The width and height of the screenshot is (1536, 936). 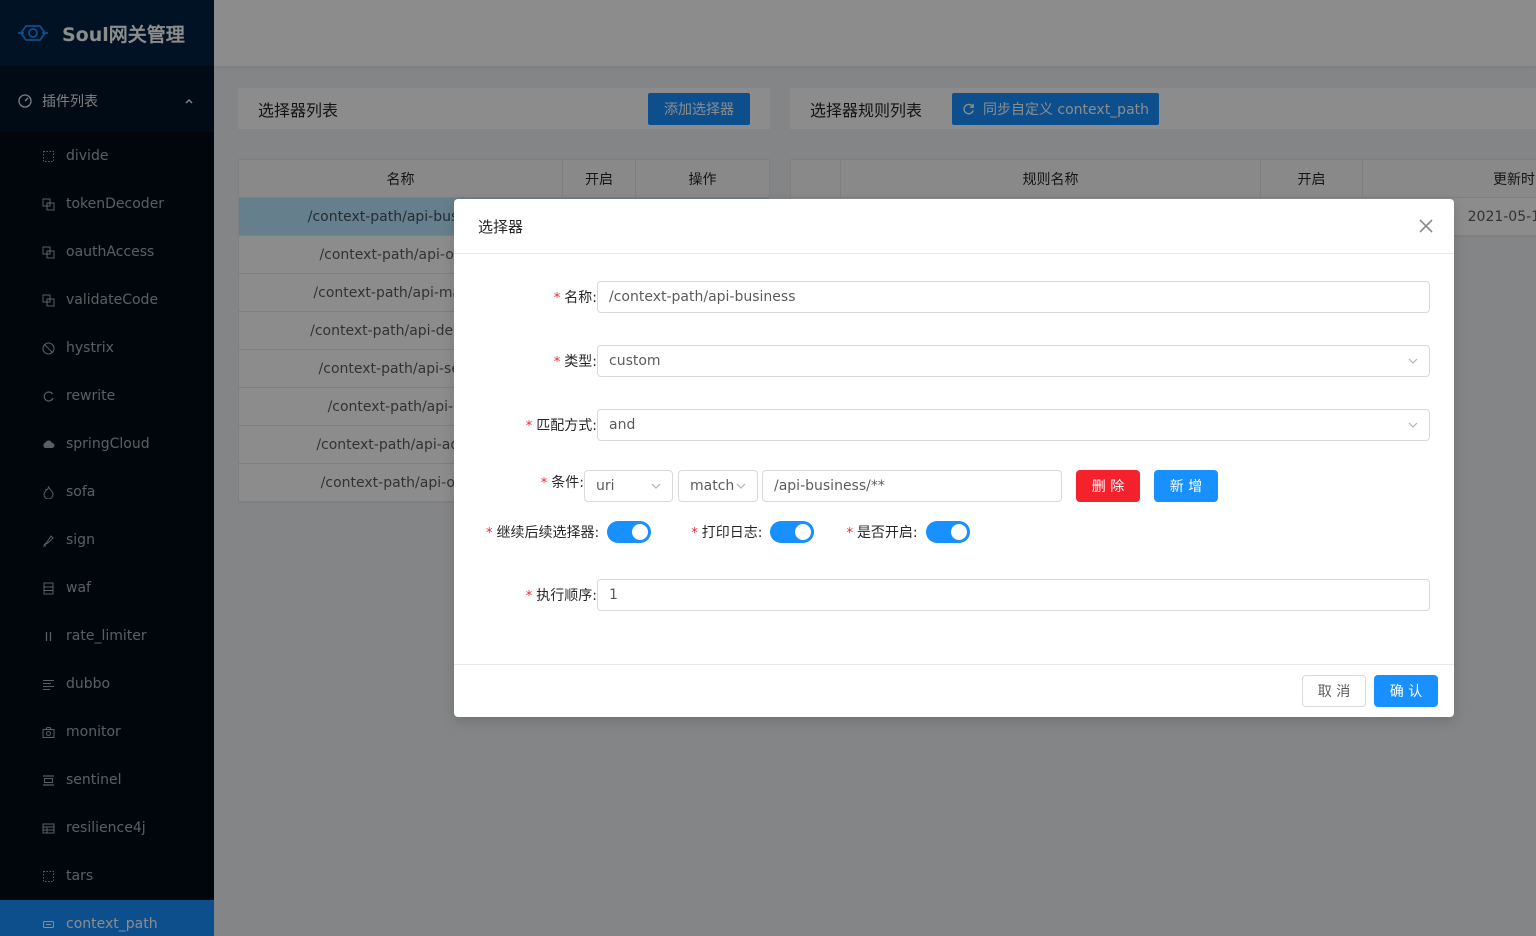 What do you see at coordinates (519, 486) in the screenshot?
I see `form-row-condition: * 条件:` at bounding box center [519, 486].